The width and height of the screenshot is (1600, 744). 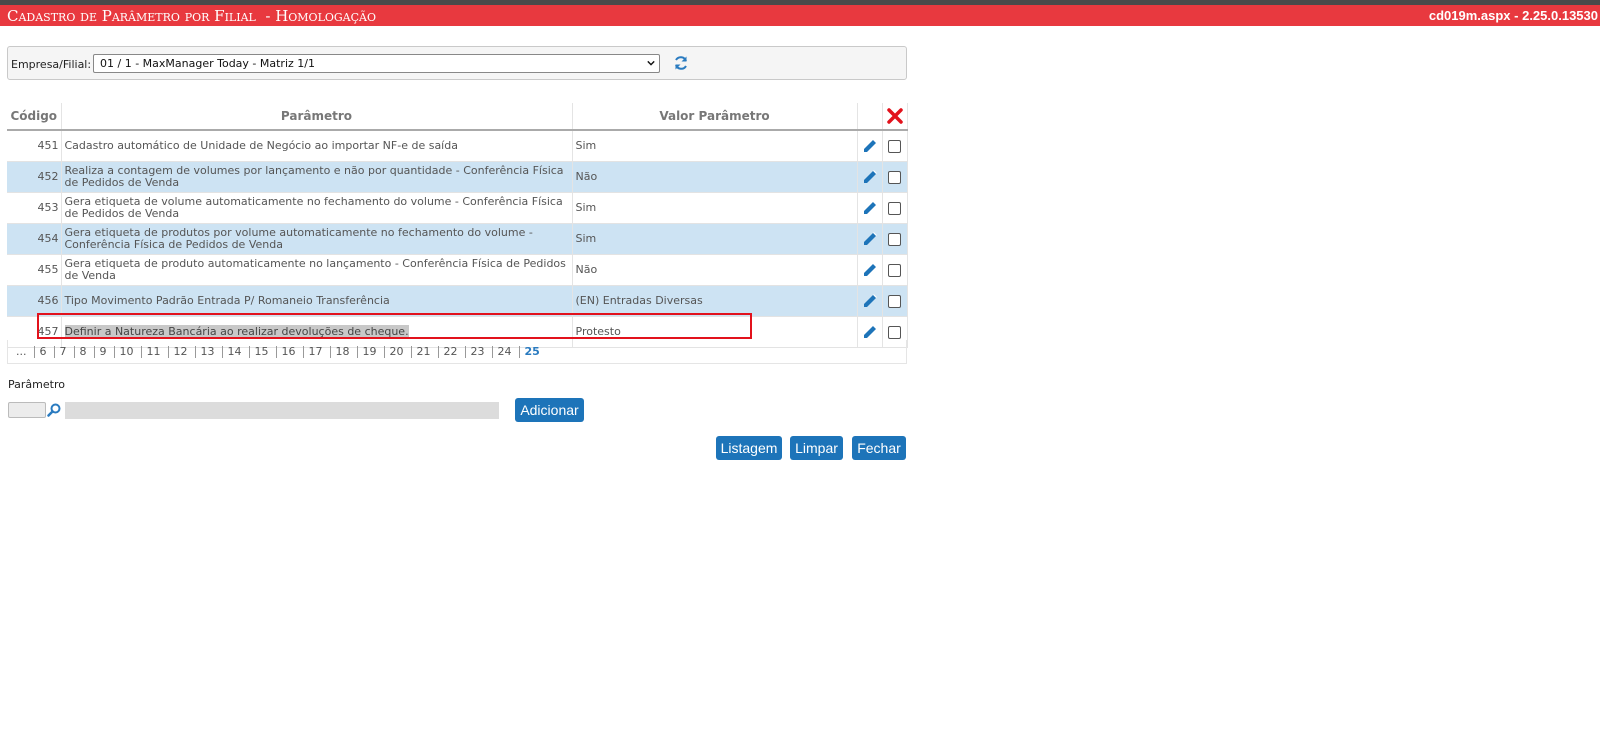 I want to click on page-link: 11, so click(x=155, y=352).